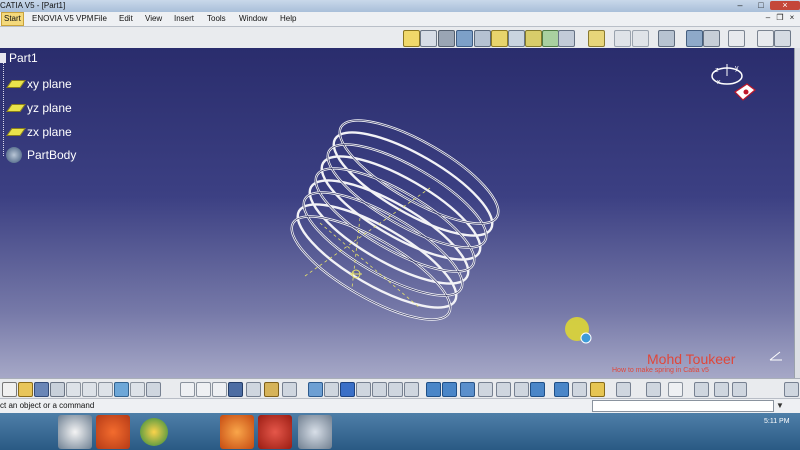  What do you see at coordinates (137, 389) in the screenshot?
I see `redo-icon` at bounding box center [137, 389].